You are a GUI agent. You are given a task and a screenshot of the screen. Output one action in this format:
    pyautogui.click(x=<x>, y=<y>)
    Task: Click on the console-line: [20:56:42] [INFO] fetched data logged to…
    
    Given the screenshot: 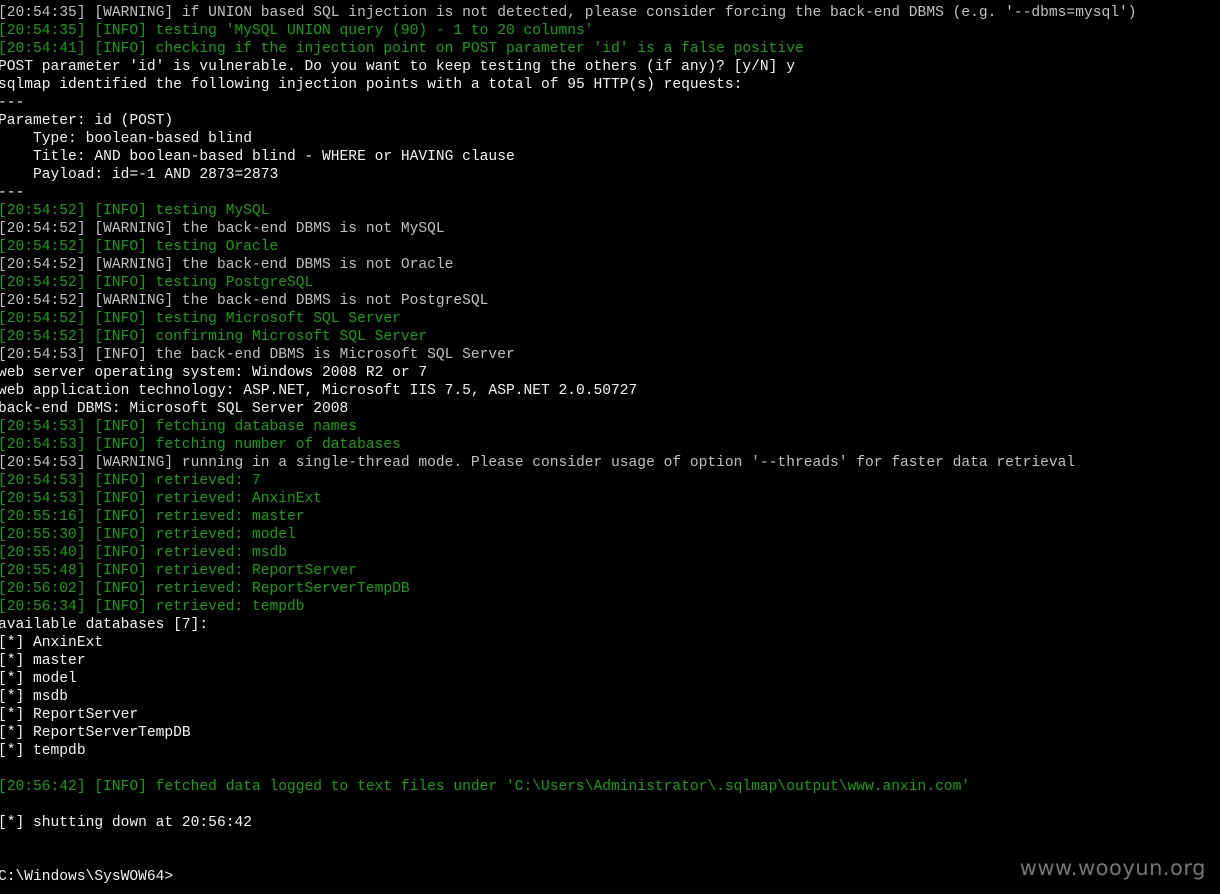 What is the action you would take?
    pyautogui.click(x=485, y=787)
    